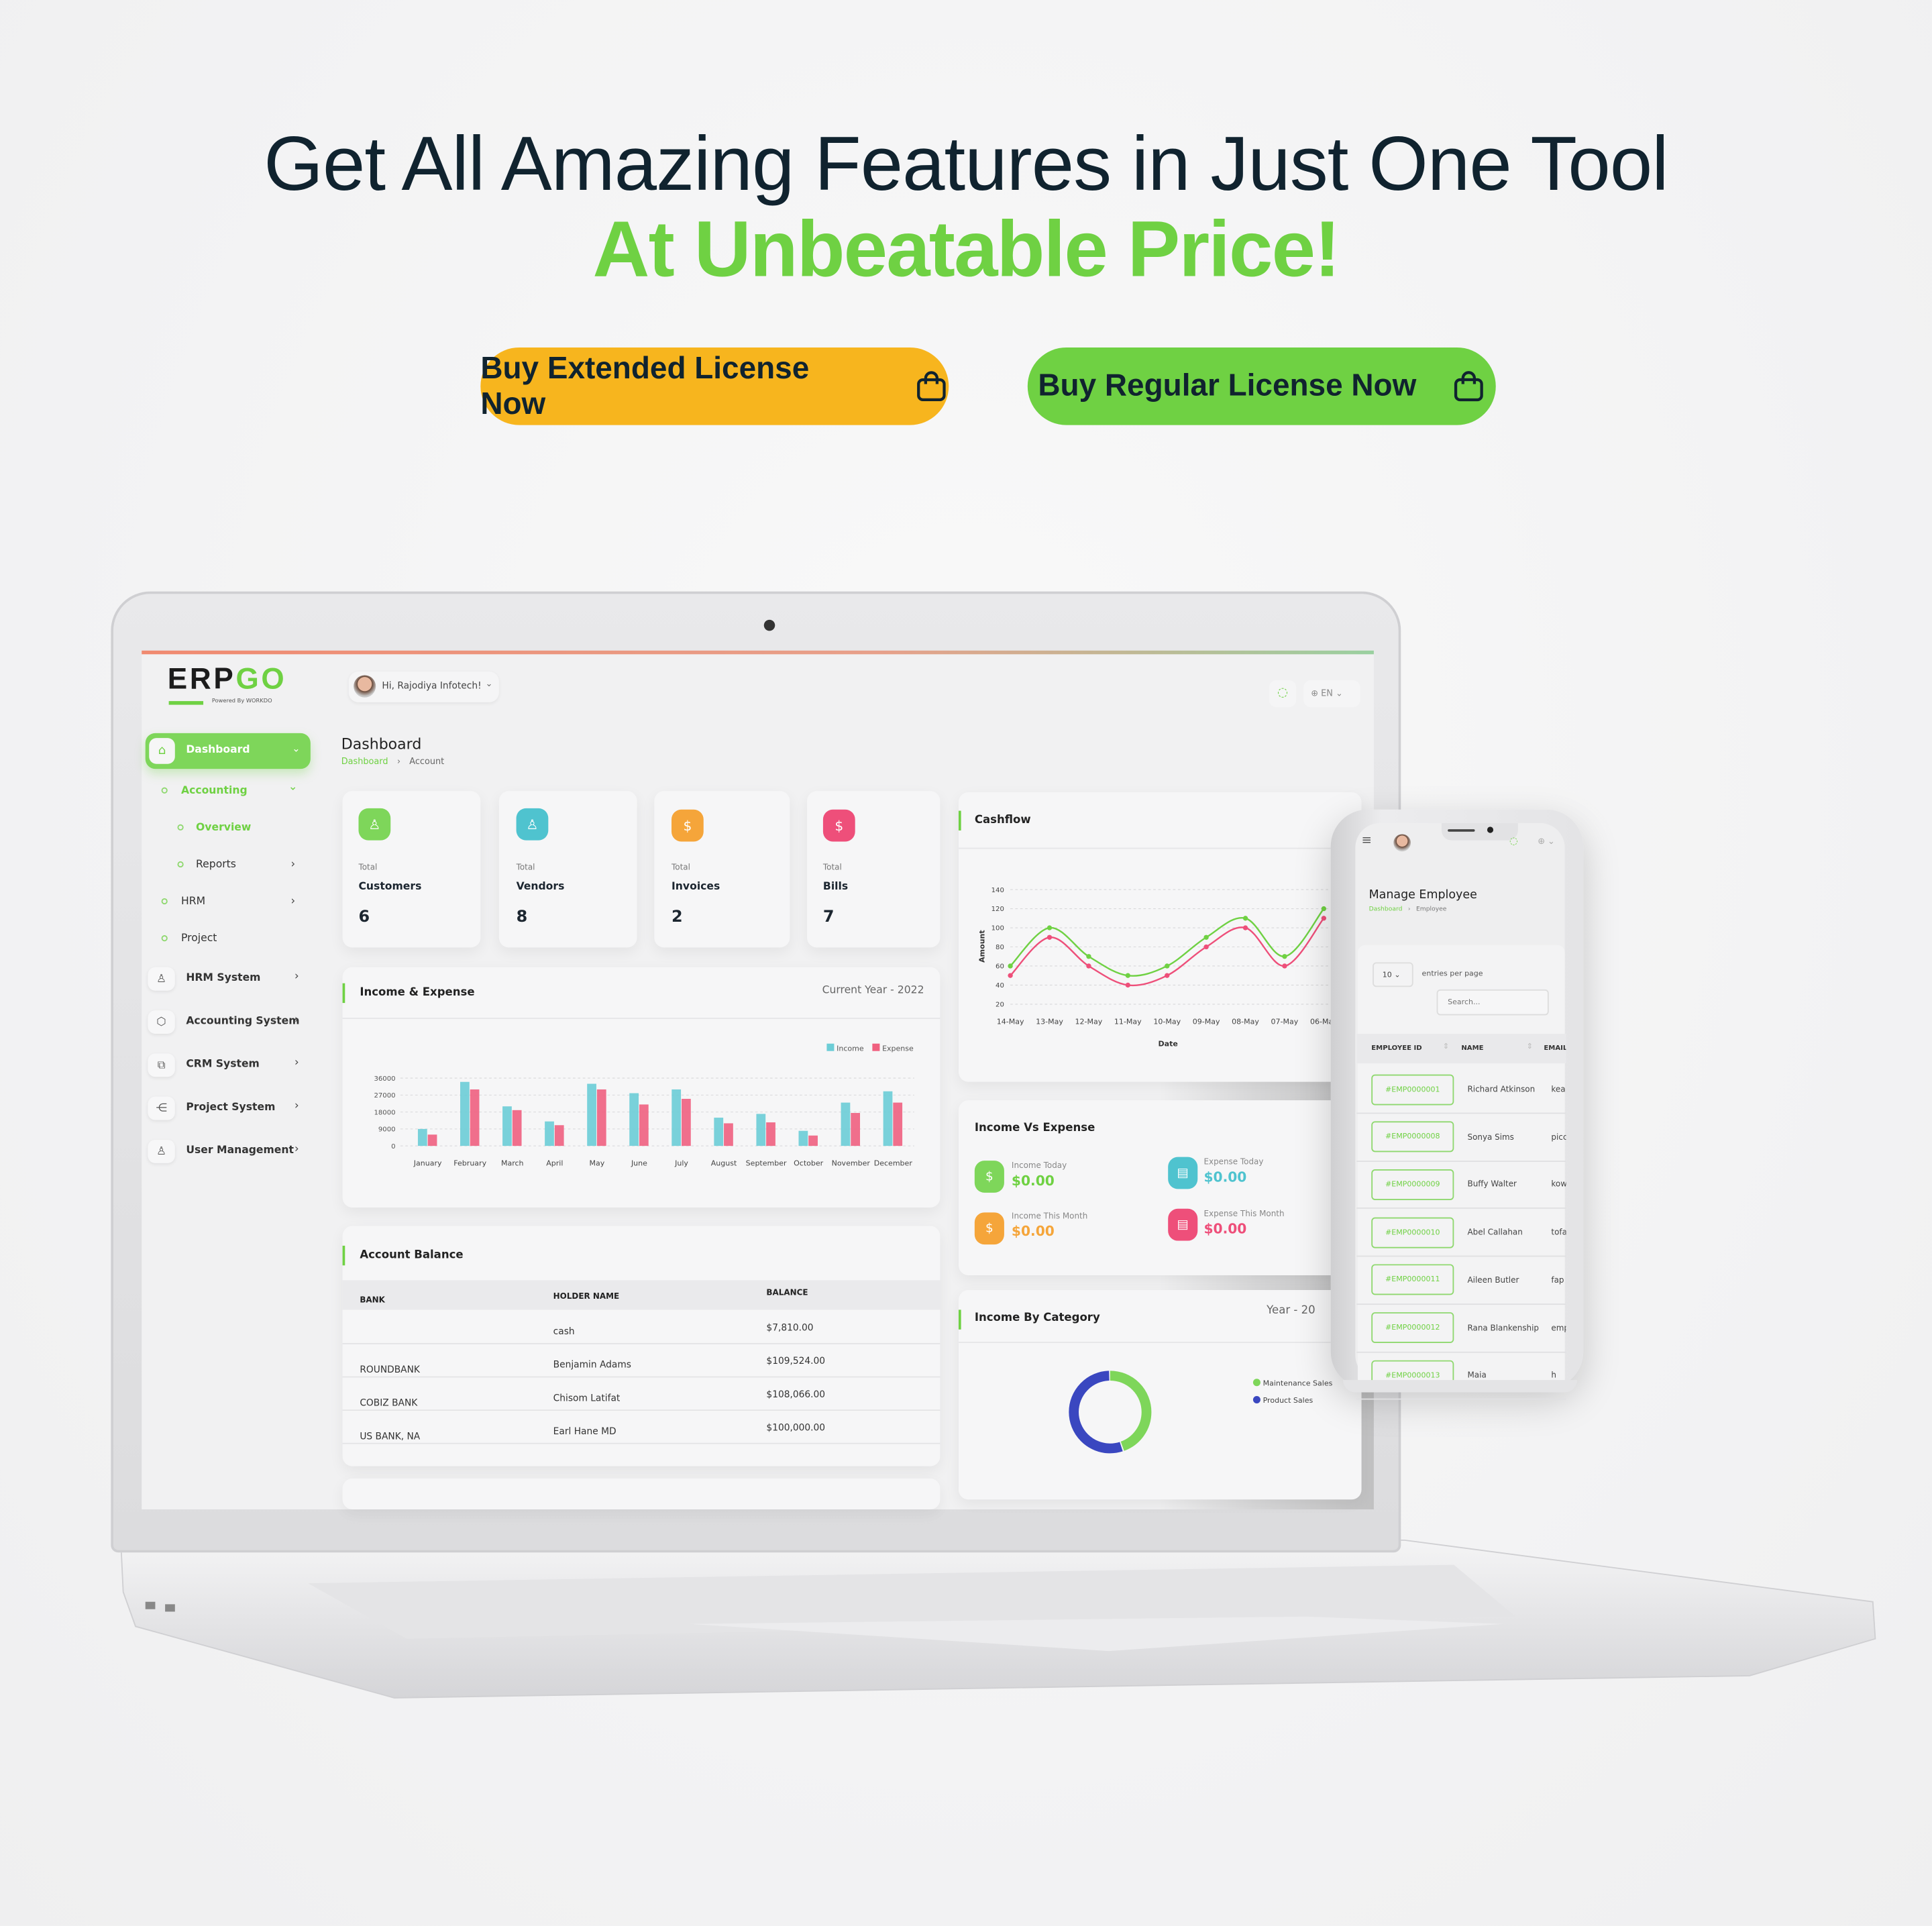  I want to click on crm-icon: ⧉, so click(161, 1065).